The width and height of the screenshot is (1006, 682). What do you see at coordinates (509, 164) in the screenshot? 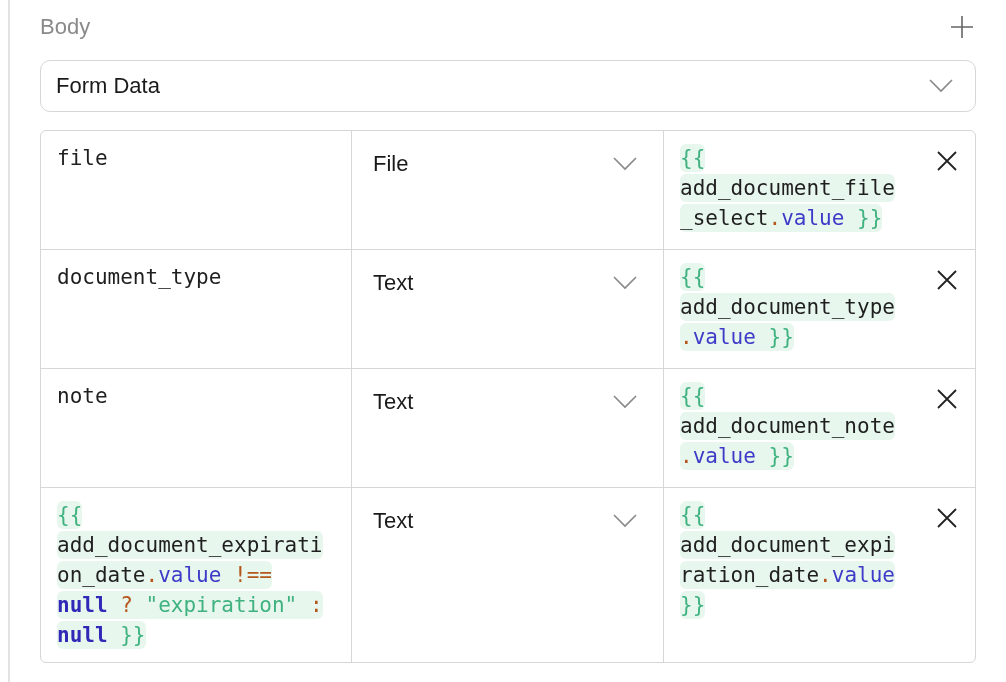
I see `type-dropdown: File` at bounding box center [509, 164].